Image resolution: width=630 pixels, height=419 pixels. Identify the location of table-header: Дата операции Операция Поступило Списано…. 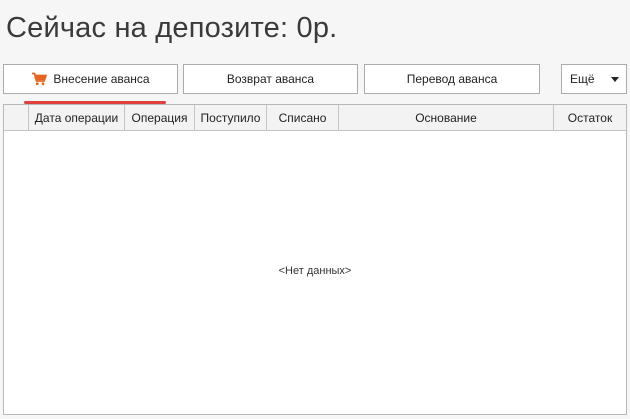
(315, 118).